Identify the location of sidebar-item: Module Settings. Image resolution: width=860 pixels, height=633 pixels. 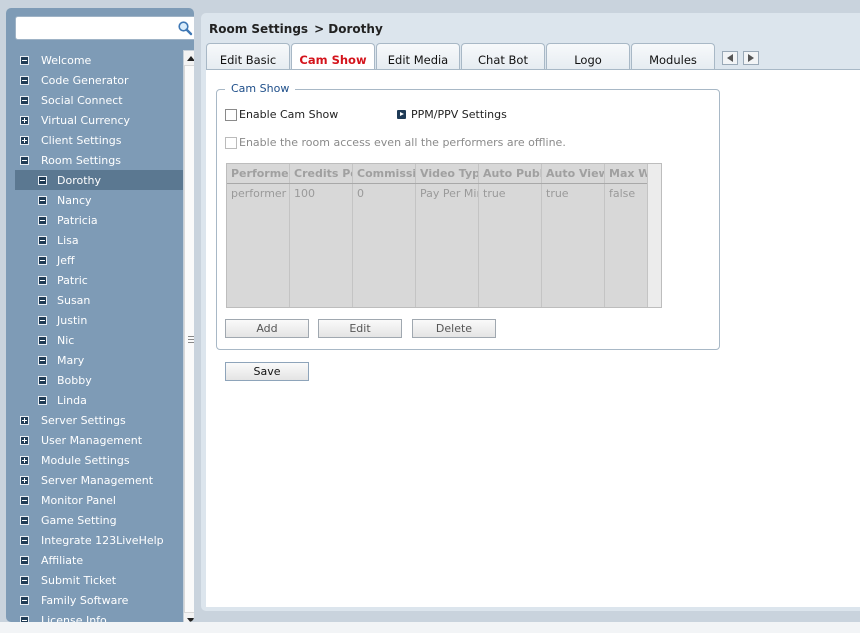
(99, 460).